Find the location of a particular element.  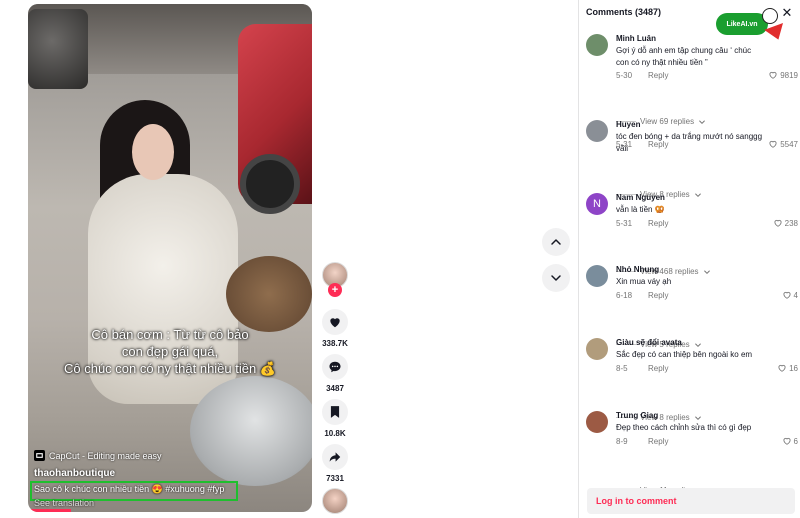

comment-like-button: 5547 is located at coordinates (783, 144).